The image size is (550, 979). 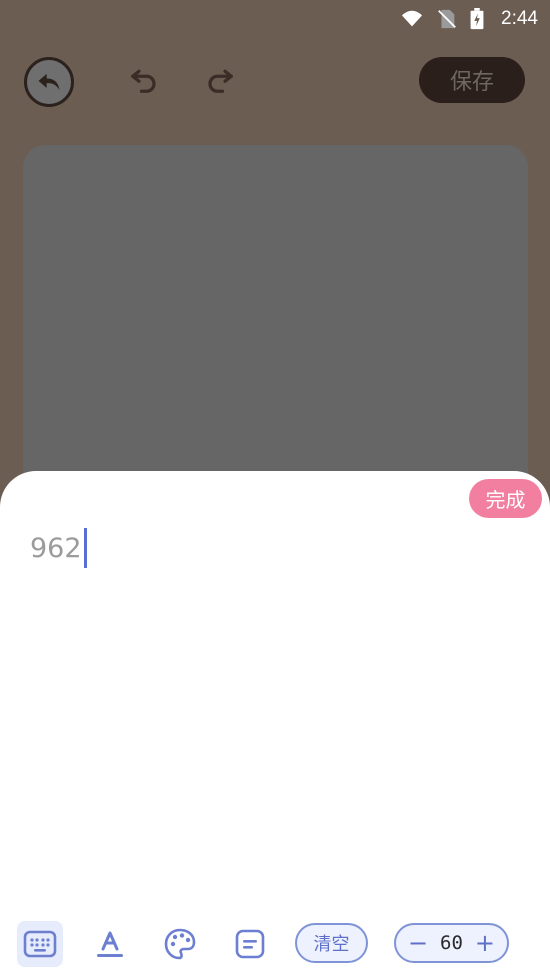 What do you see at coordinates (412, 18) in the screenshot?
I see `wifi-icon` at bounding box center [412, 18].